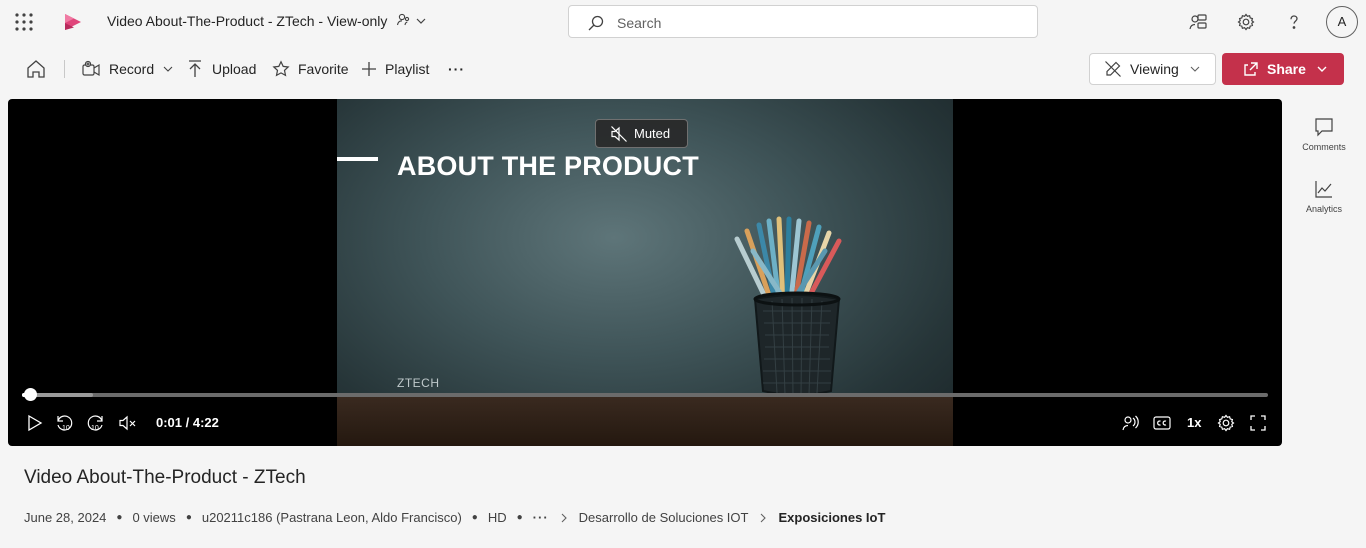 This screenshot has height=548, width=1366. Describe the element at coordinates (664, 517) in the screenshot. I see `breadcrumb-parent: Desarrollo de Soluciones IOT` at that location.